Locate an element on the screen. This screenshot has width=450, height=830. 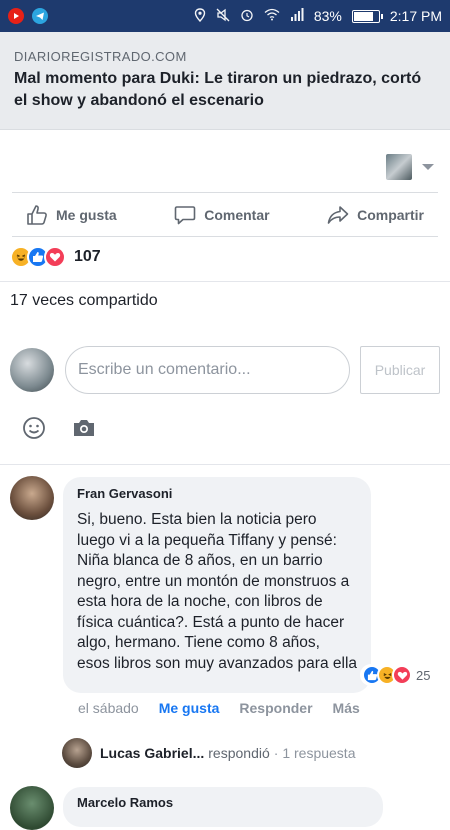
like-button: Me gusta is located at coordinates (71, 215).